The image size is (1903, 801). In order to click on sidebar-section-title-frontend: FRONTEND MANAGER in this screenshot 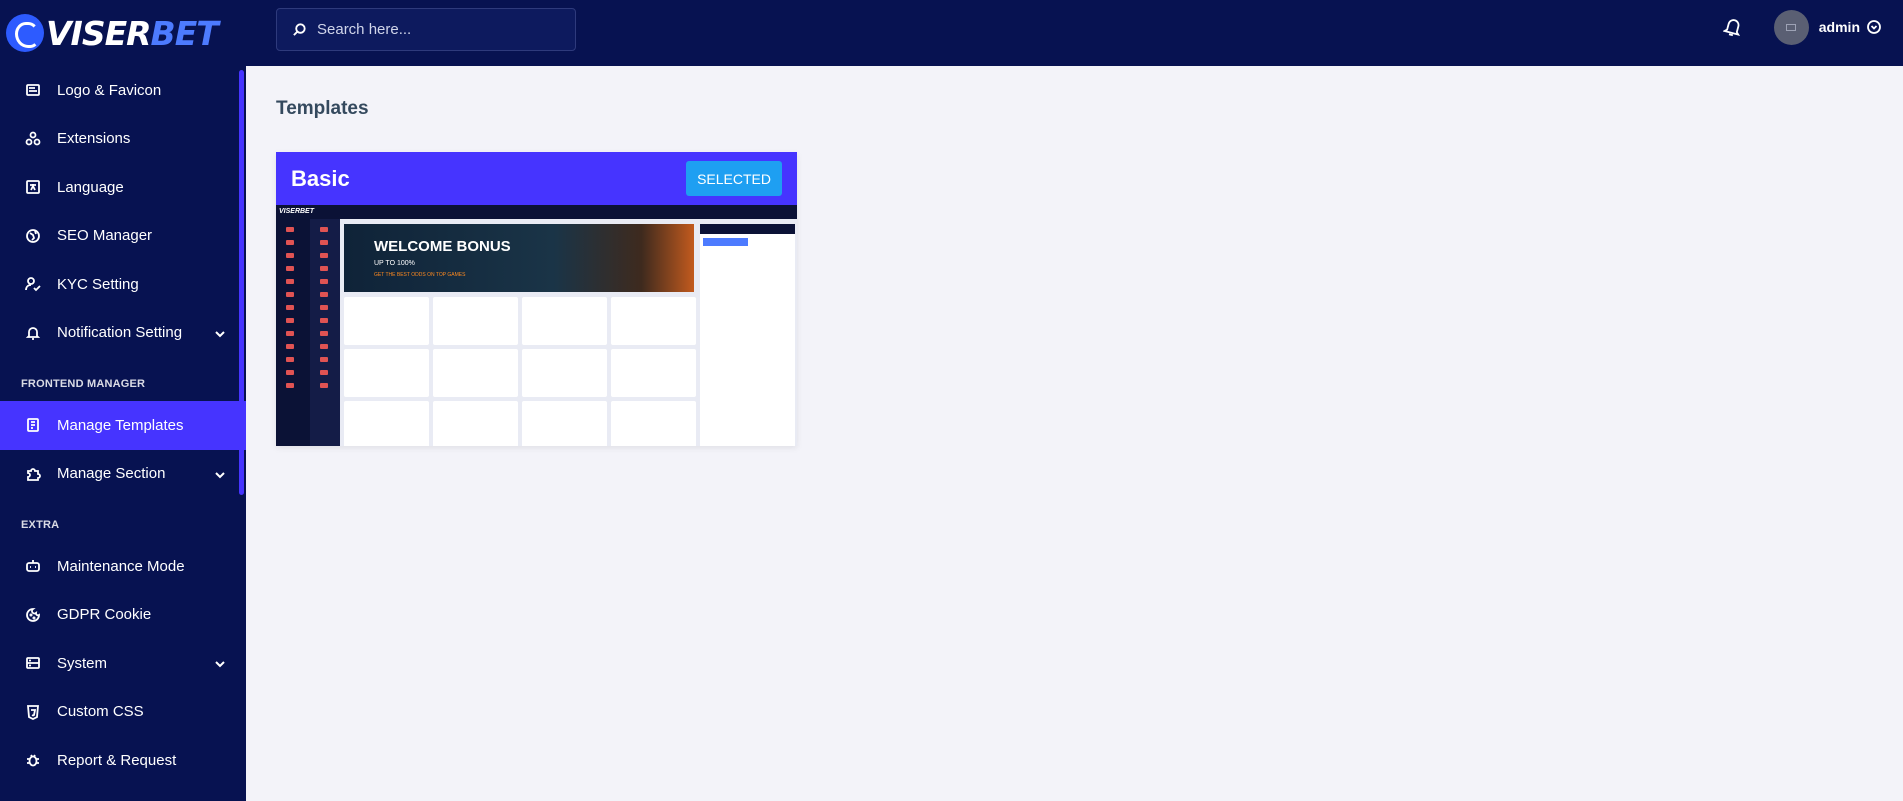, I will do `click(83, 384)`.